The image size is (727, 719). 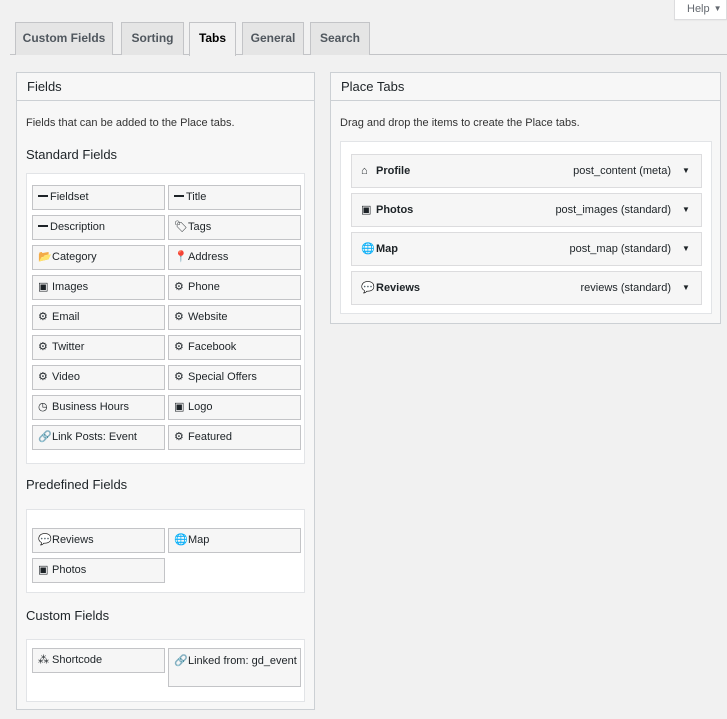 What do you see at coordinates (43, 660) in the screenshot?
I see `cubes-icon: ⁂` at bounding box center [43, 660].